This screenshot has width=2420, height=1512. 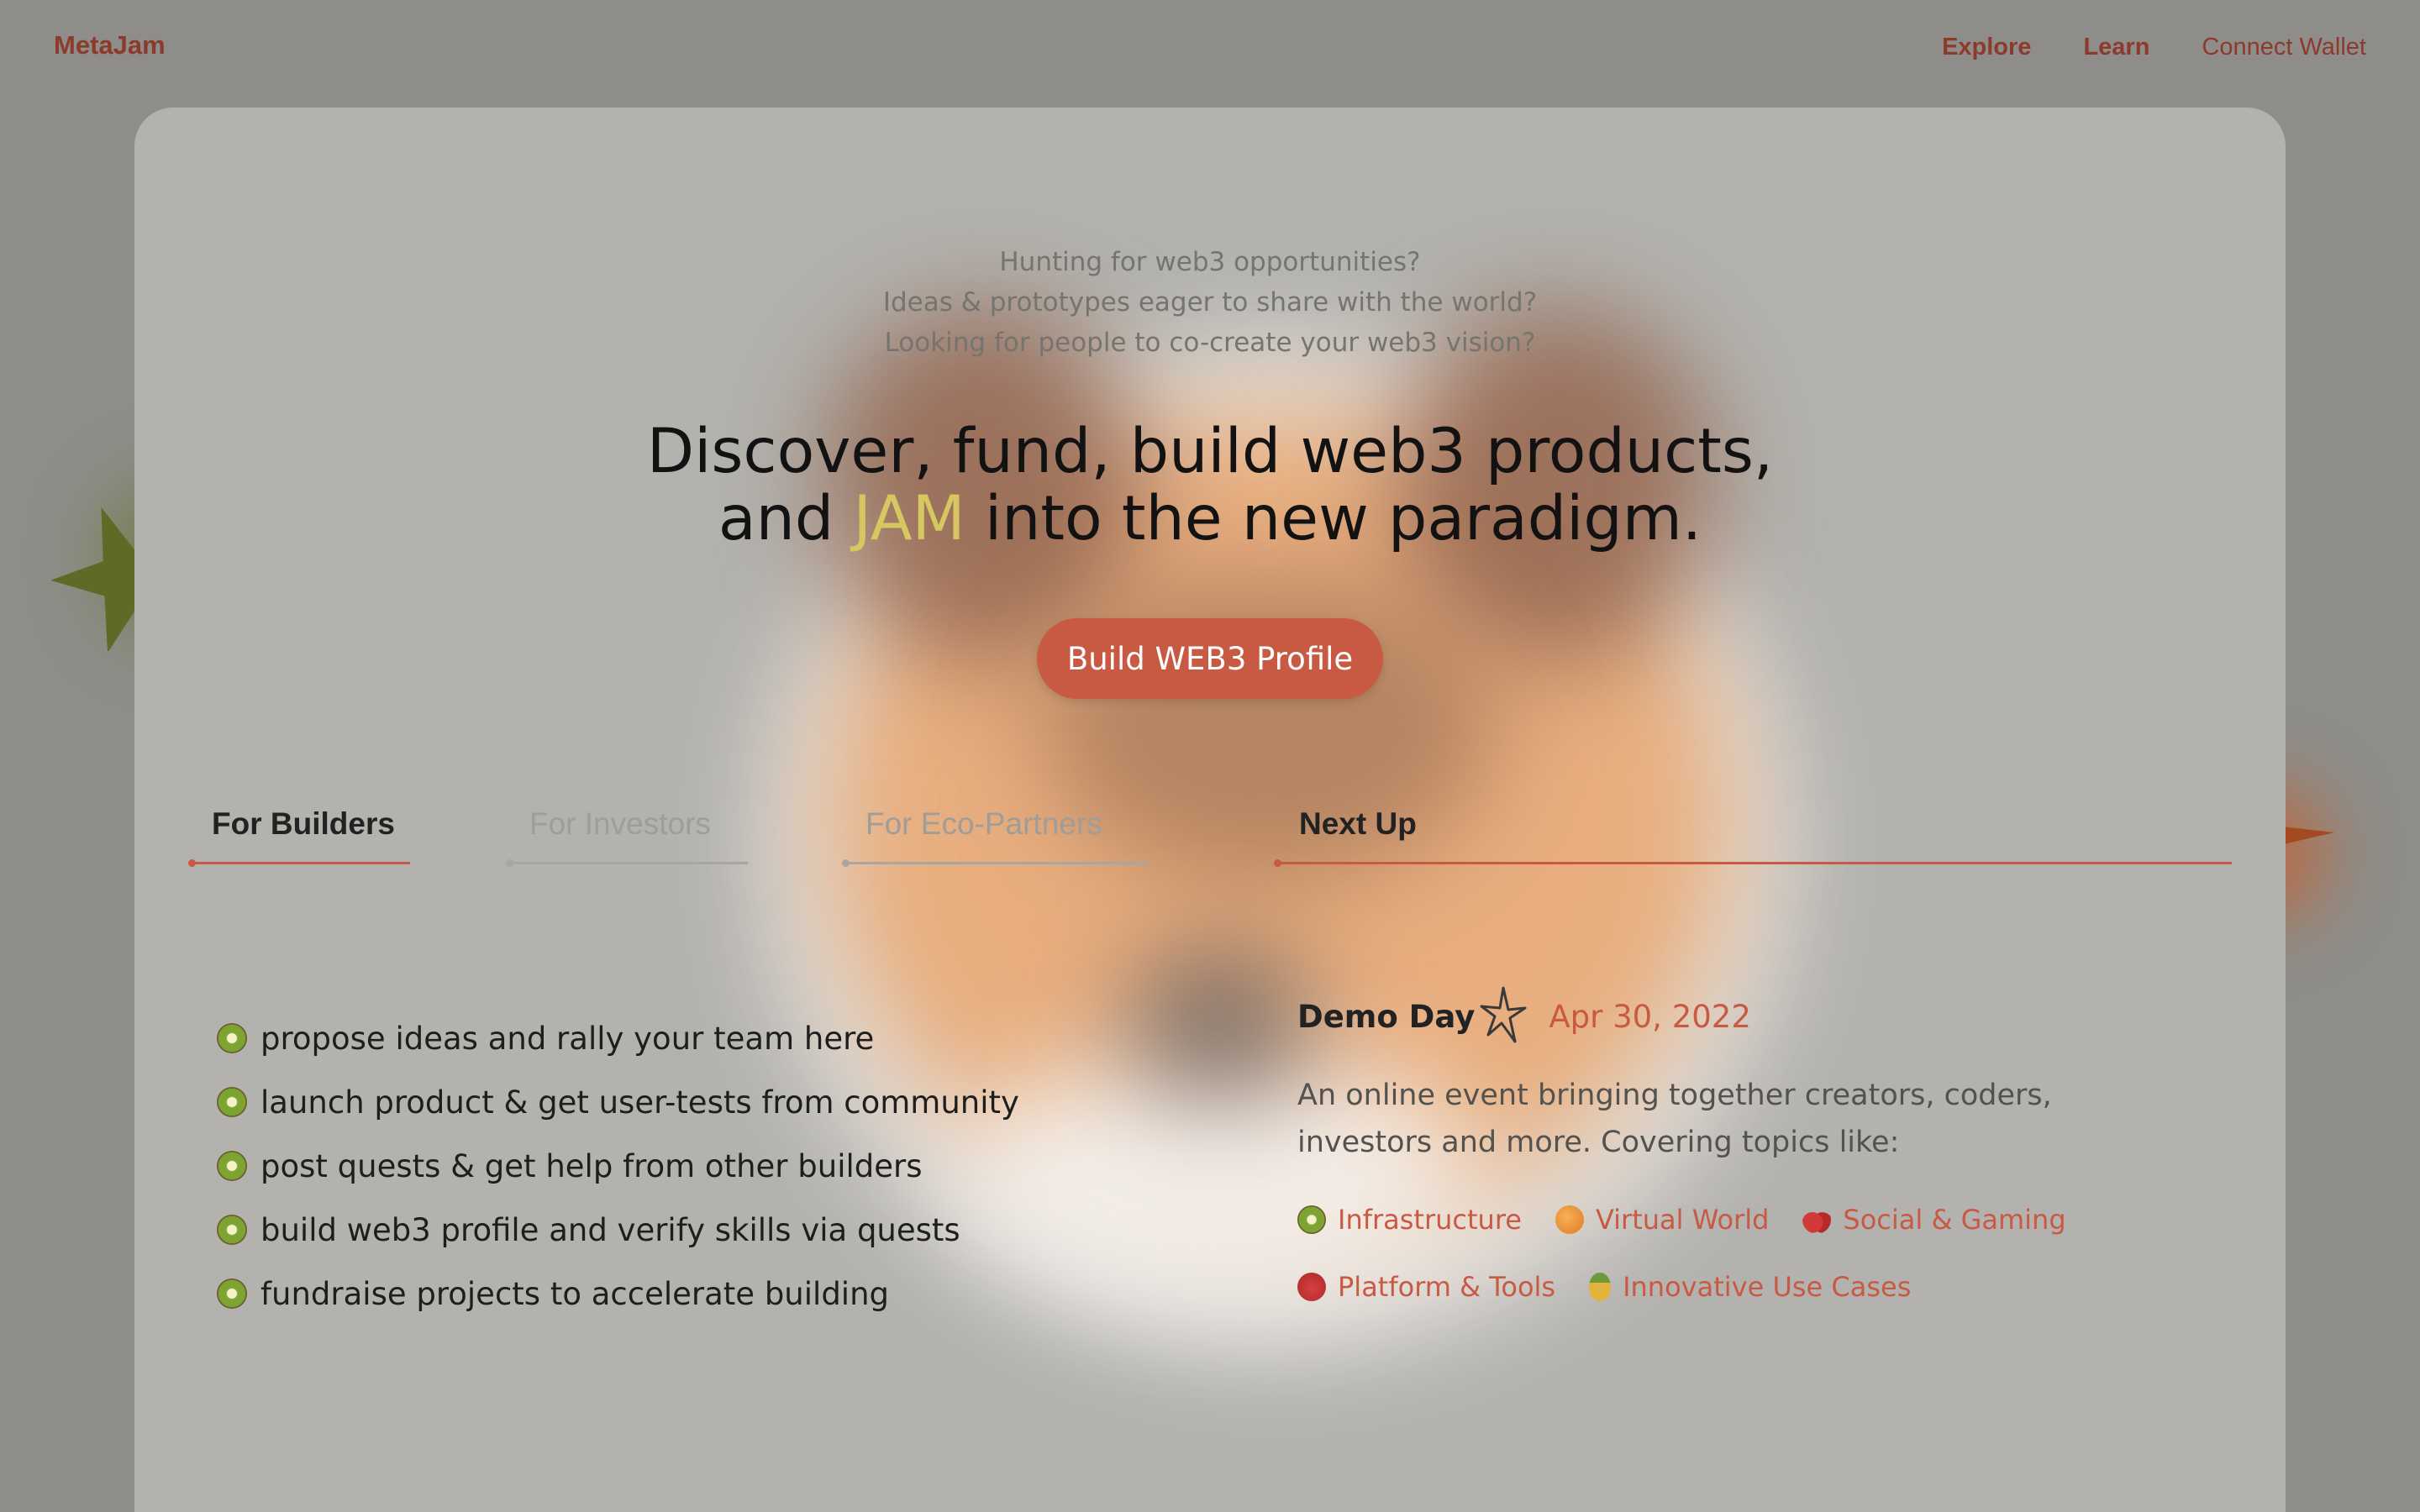 I want to click on topic-infrastructure: Infrastructure, so click(x=1409, y=1220).